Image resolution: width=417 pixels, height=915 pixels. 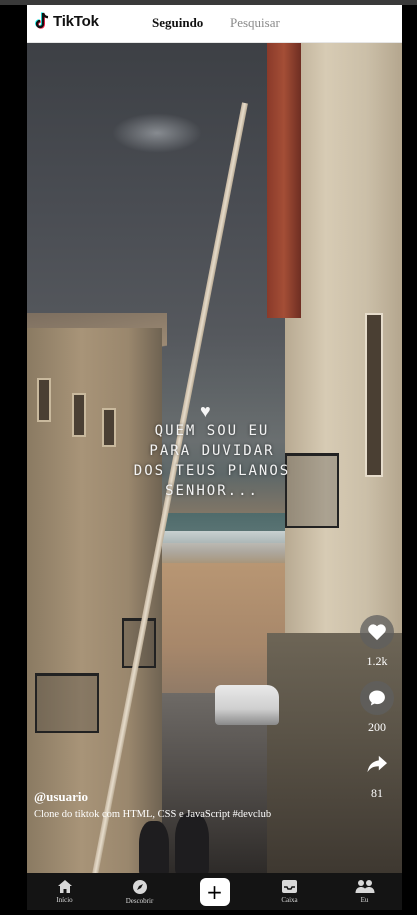 I want to click on nav-discover: Descobrir, so click(x=140, y=892).